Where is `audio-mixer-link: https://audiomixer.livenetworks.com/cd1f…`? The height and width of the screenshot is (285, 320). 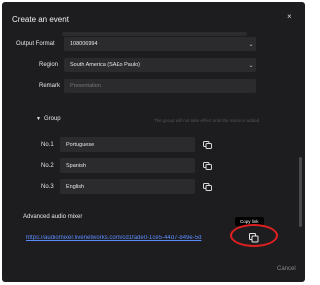 audio-mixer-link: https://audiomixer.livenetworks.com/cd1f… is located at coordinates (131, 238).